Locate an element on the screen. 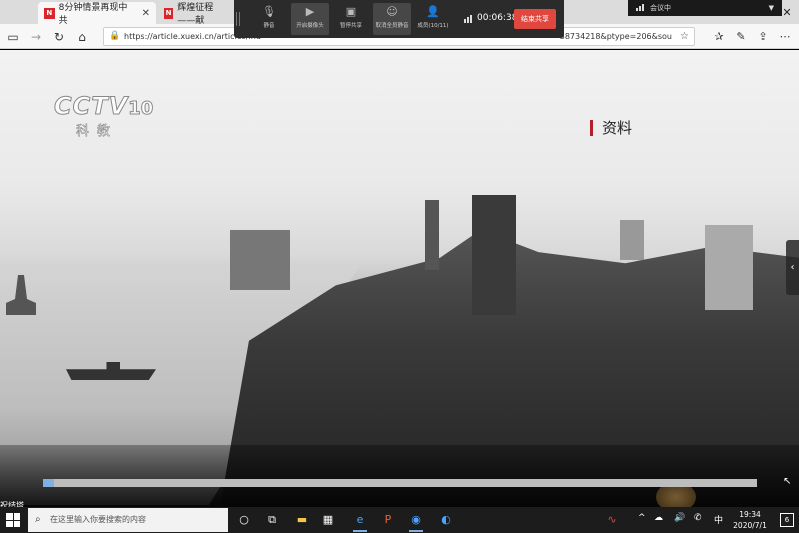 This screenshot has height=533, width=799. mouse-cursor-icon: ↖ is located at coordinates (787, 481).